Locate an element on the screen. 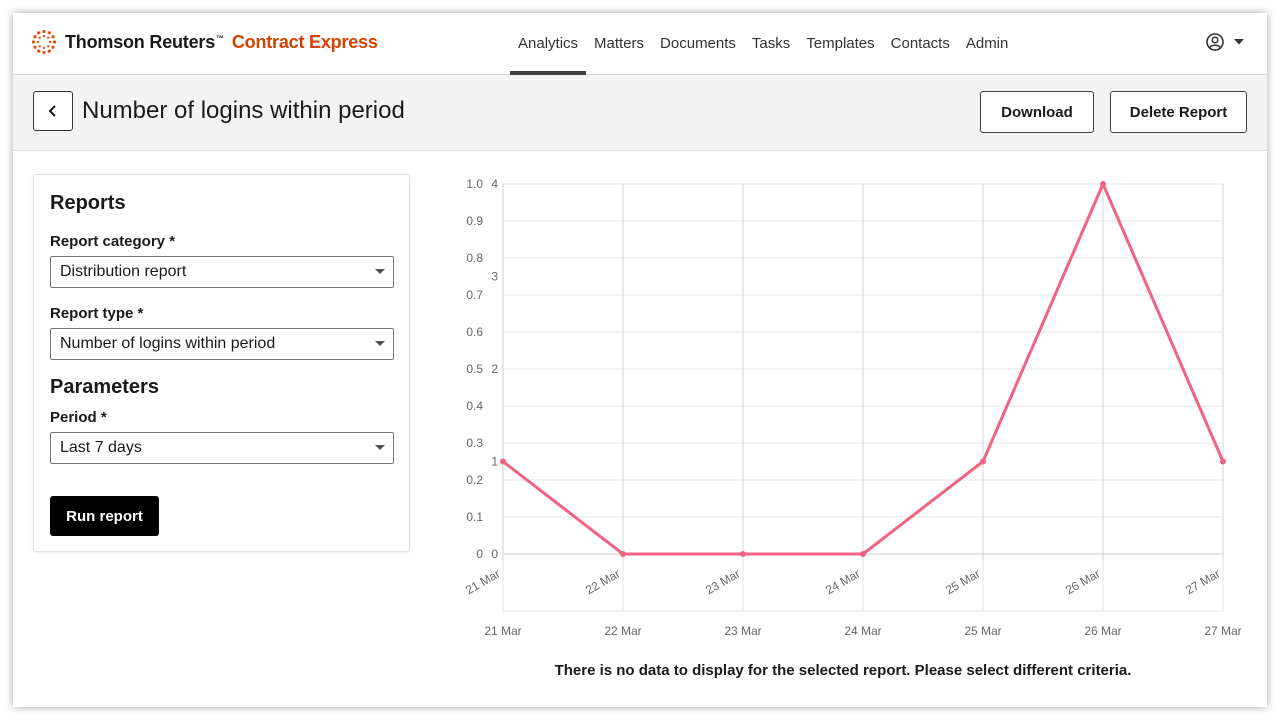 The image size is (1280, 720). period-value: Last 7 days is located at coordinates (101, 447).